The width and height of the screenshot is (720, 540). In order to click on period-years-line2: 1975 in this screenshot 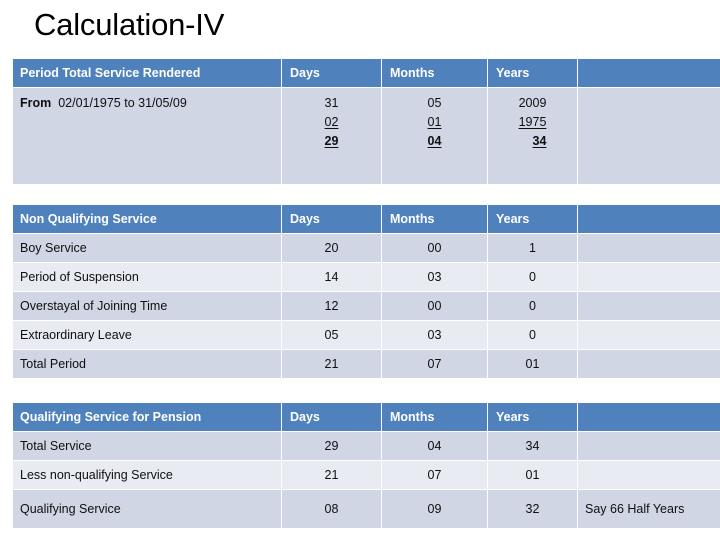, I will do `click(532, 122)`.